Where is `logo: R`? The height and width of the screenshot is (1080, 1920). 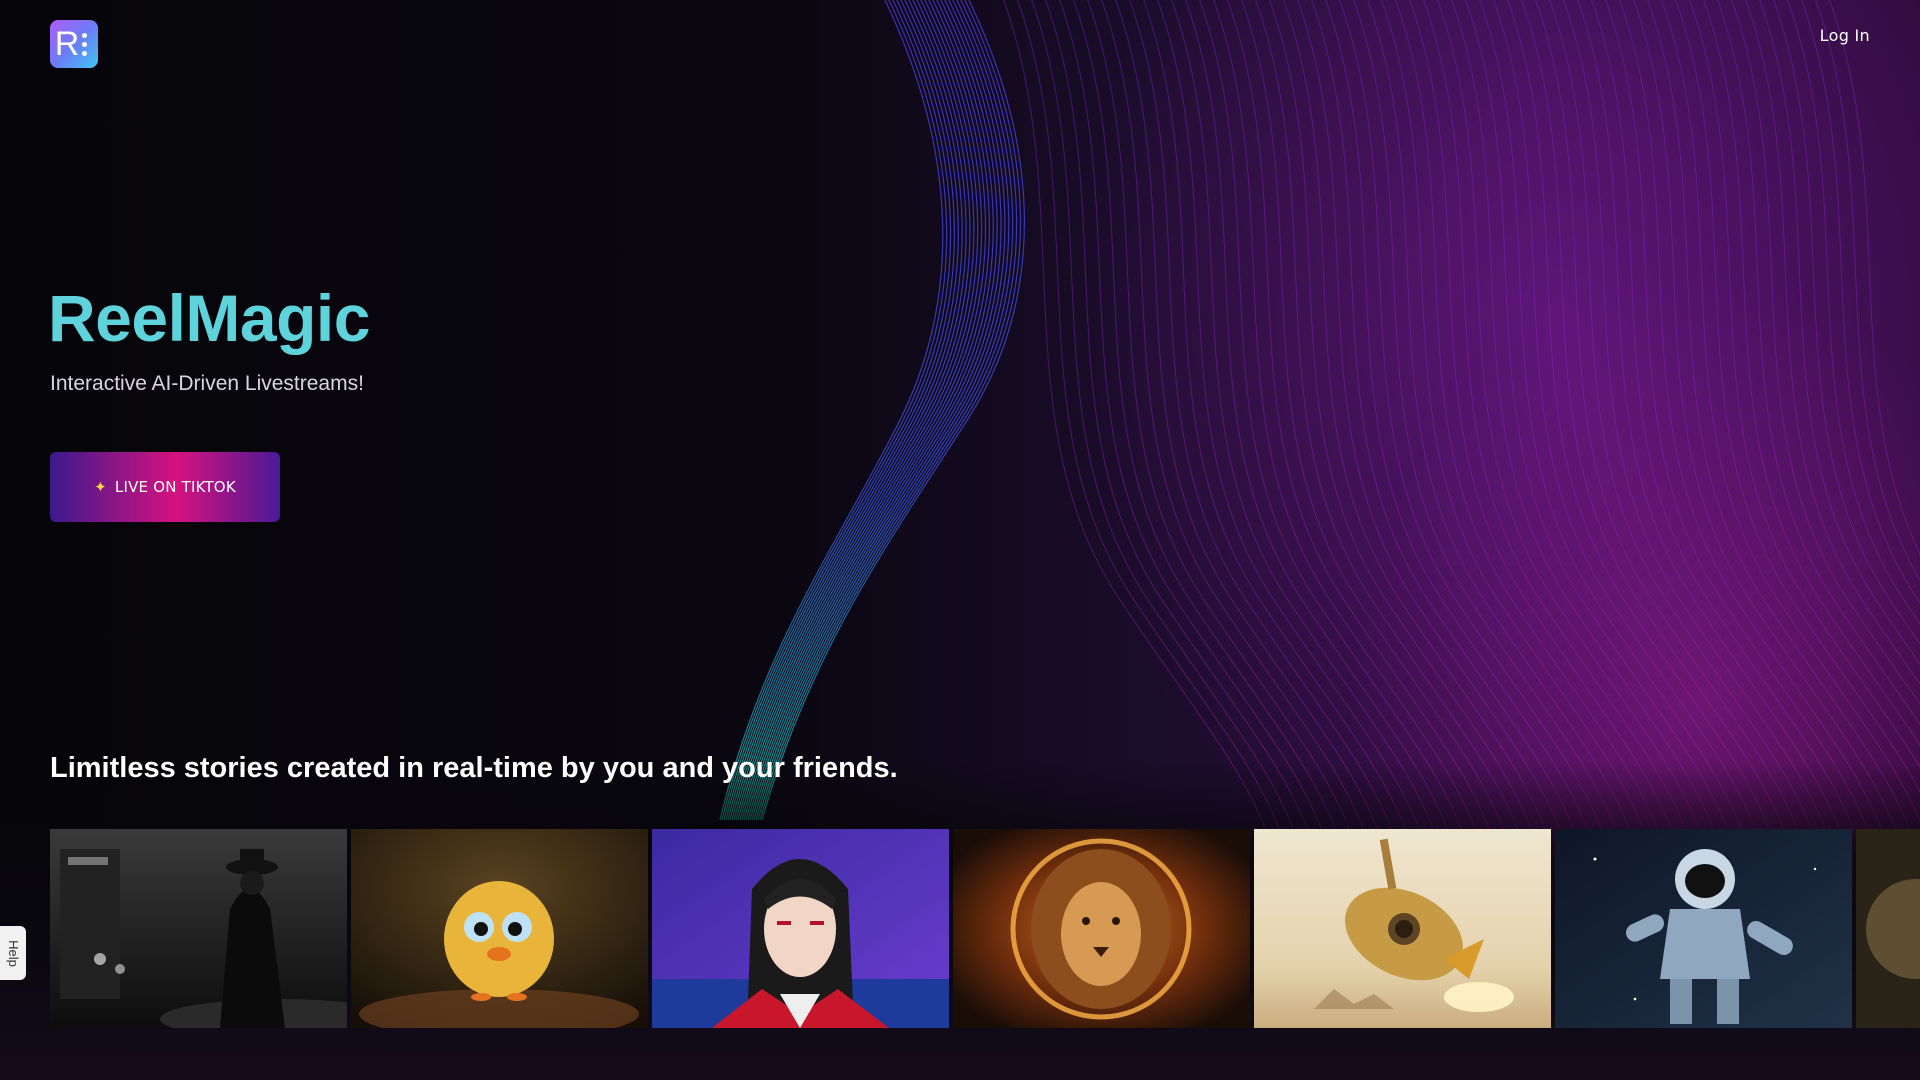 logo: R is located at coordinates (74, 44).